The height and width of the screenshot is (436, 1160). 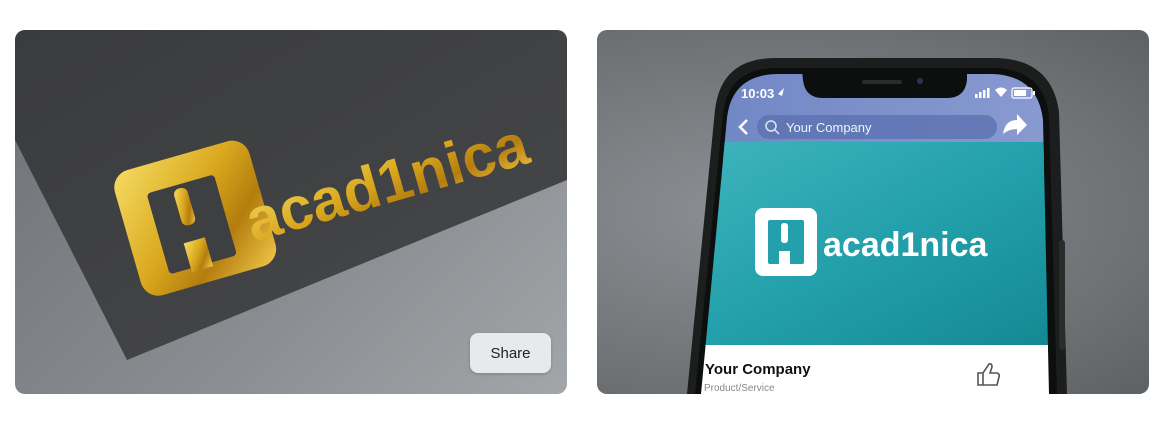 What do you see at coordinates (786, 242) in the screenshot?
I see `cover-logo-mark` at bounding box center [786, 242].